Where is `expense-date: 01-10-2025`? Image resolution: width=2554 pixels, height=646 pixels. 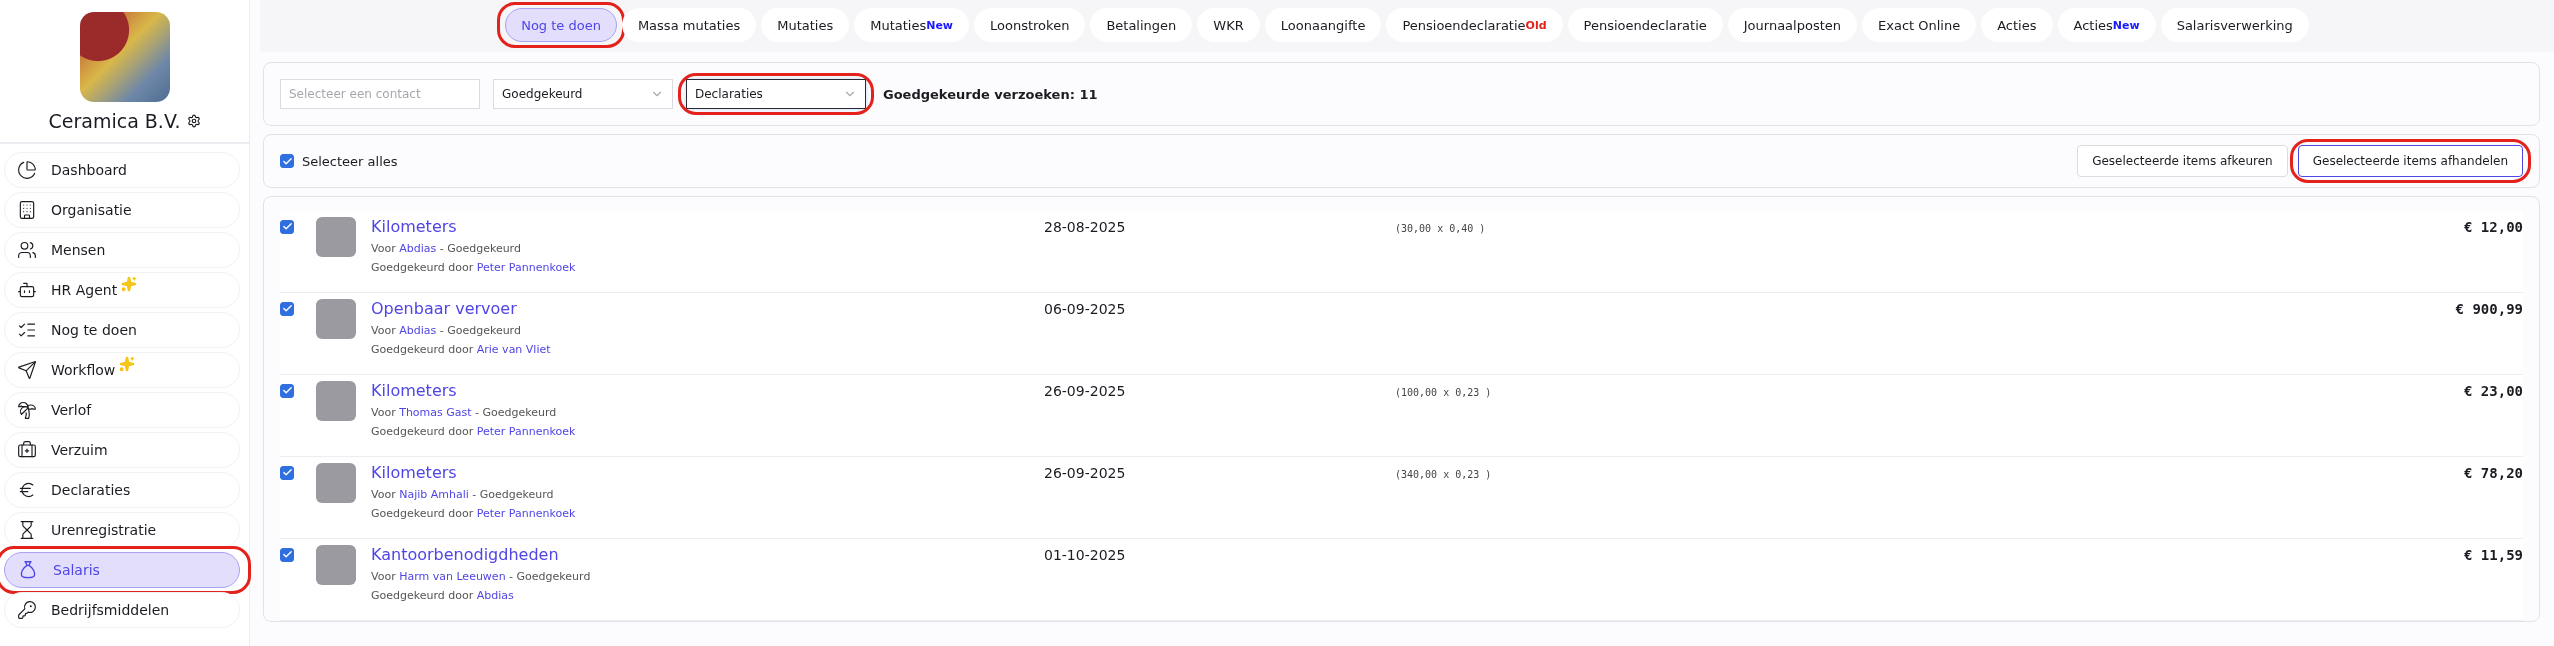
expense-date: 01-10-2025 is located at coordinates (1085, 554).